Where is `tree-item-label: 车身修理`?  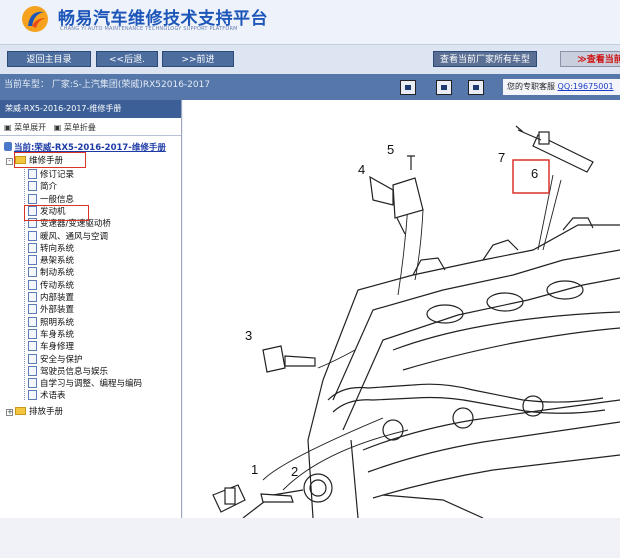 tree-item-label: 车身修理 is located at coordinates (57, 347).